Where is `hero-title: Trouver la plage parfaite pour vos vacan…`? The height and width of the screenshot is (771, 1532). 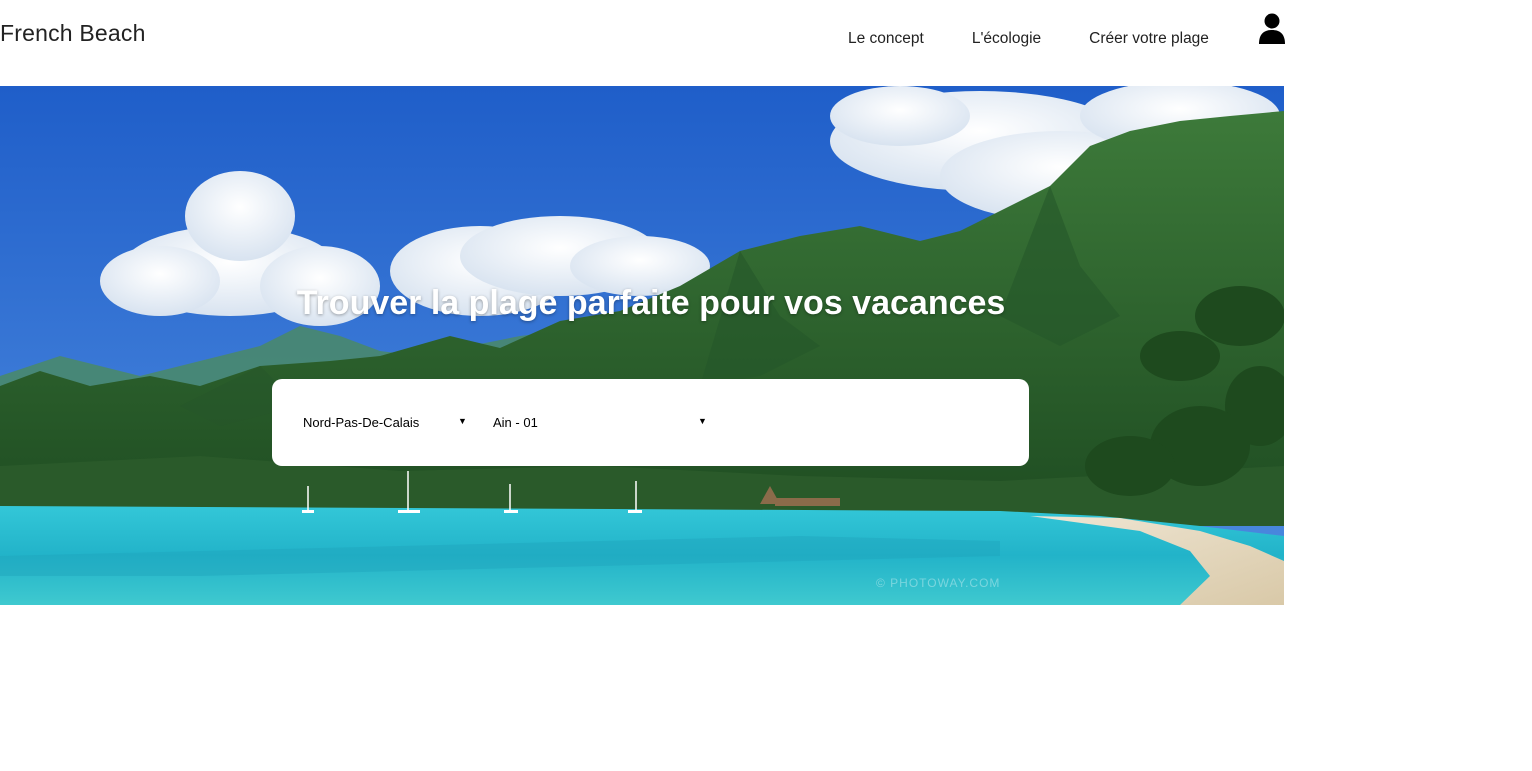
hero-title: Trouver la plage parfaite pour vos vacan… is located at coordinates (651, 303).